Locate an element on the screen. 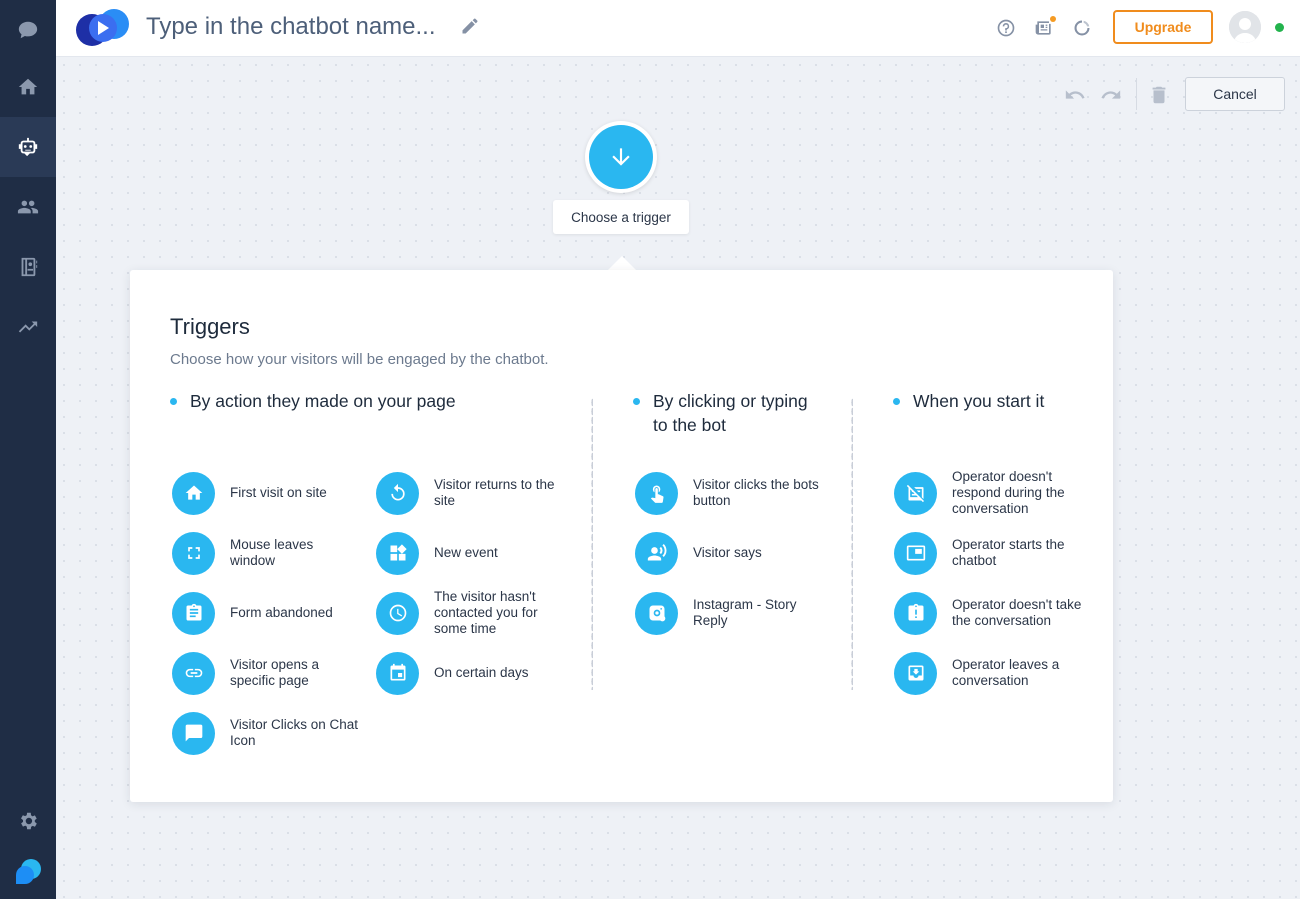 This screenshot has height=899, width=1300. trigger-mouse-leaves: Mouse leaves window is located at coordinates (272, 553).